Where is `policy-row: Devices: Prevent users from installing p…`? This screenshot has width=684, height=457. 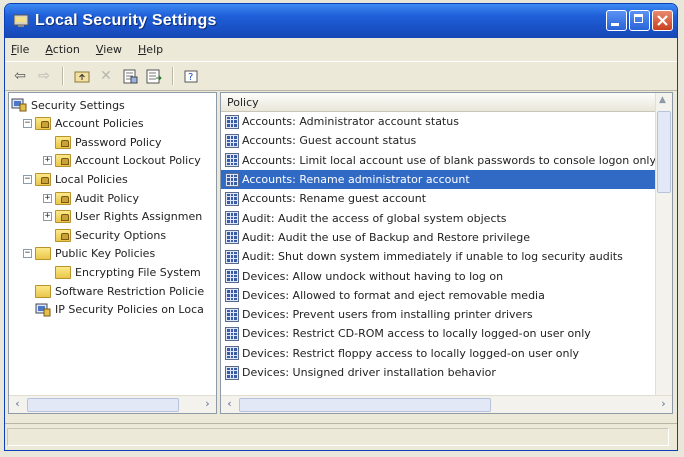
policy-row: Devices: Prevent users from installing p… is located at coordinates (438, 314).